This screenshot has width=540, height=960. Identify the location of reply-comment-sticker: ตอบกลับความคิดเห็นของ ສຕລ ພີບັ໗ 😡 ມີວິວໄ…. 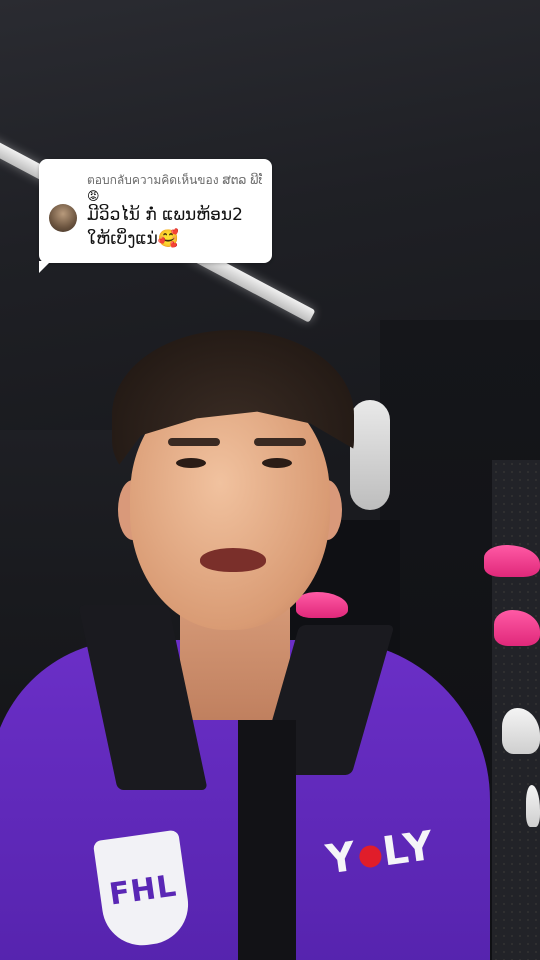
(155, 216).